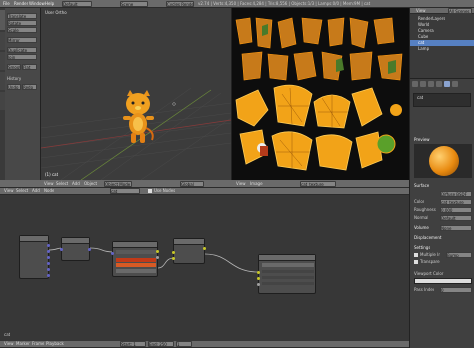 This screenshot has height=348, width=474. I want to click on cat-model, so click(139, 119).